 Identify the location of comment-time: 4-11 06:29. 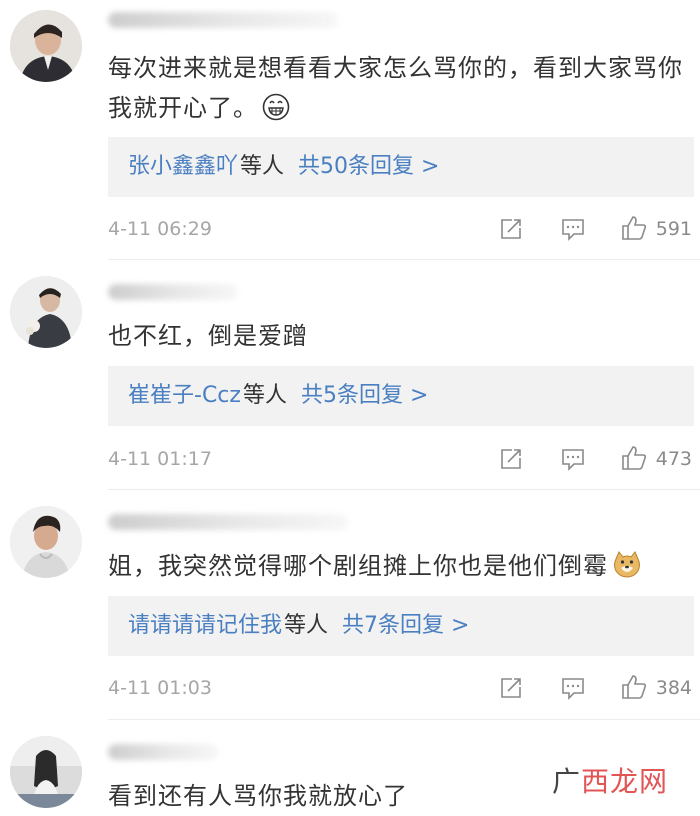
(160, 229).